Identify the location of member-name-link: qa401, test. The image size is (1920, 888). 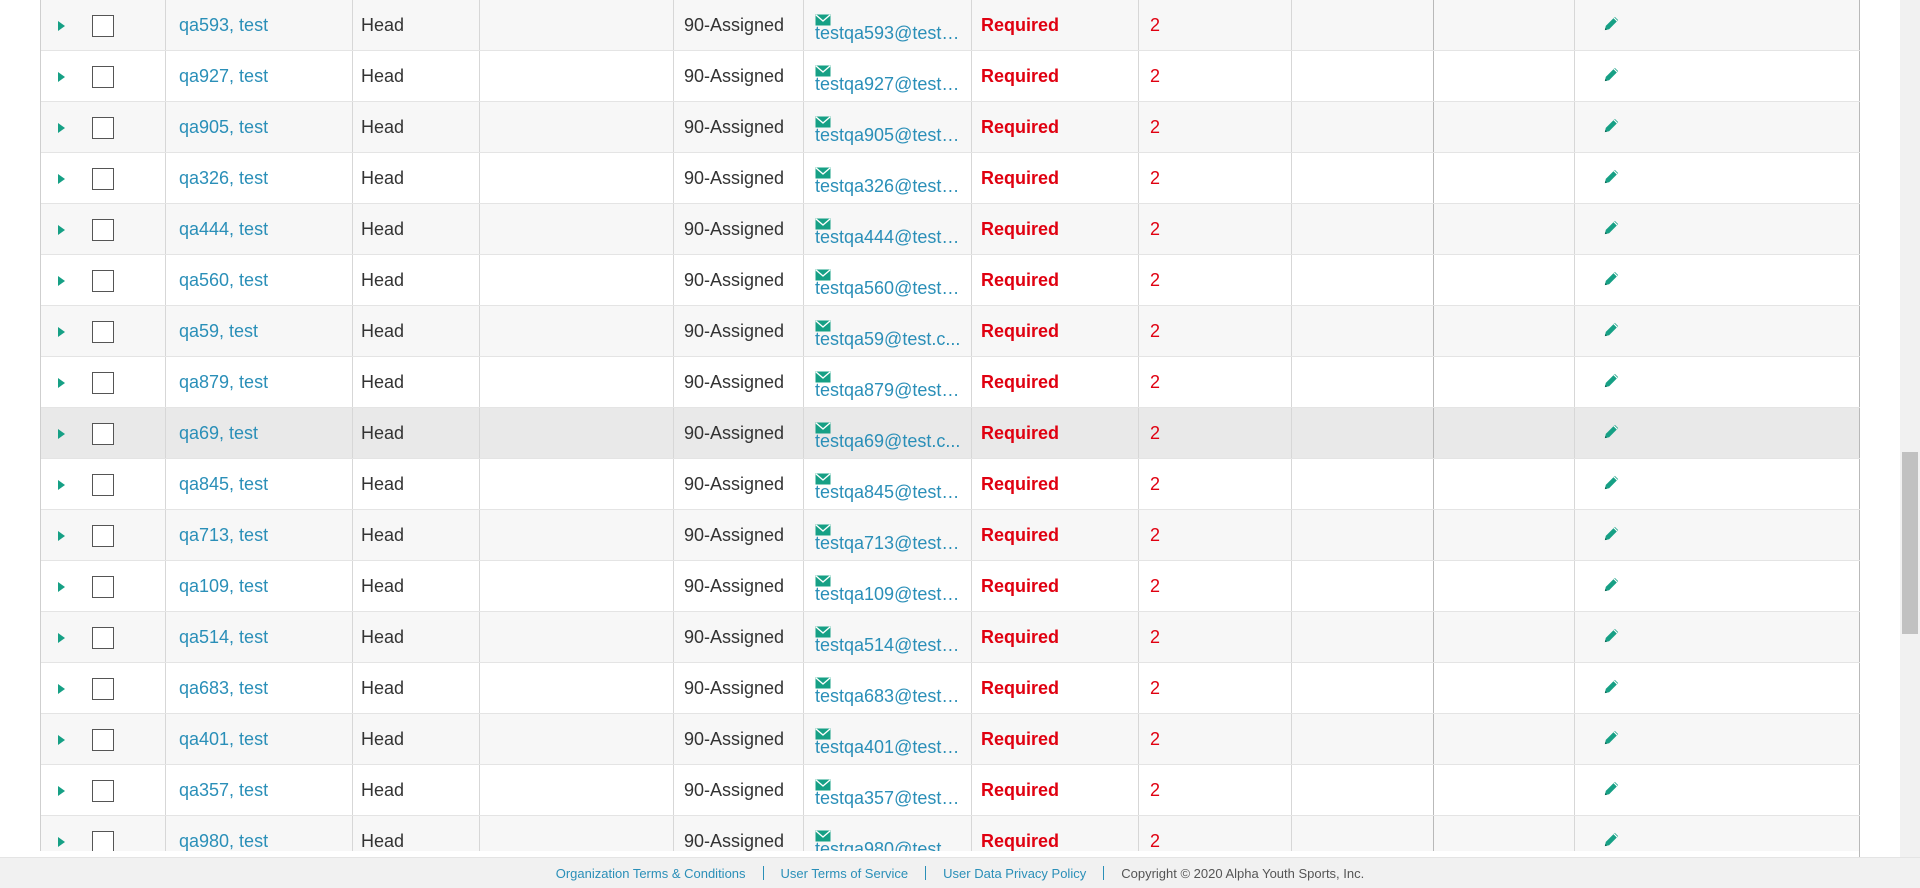
(266, 739).